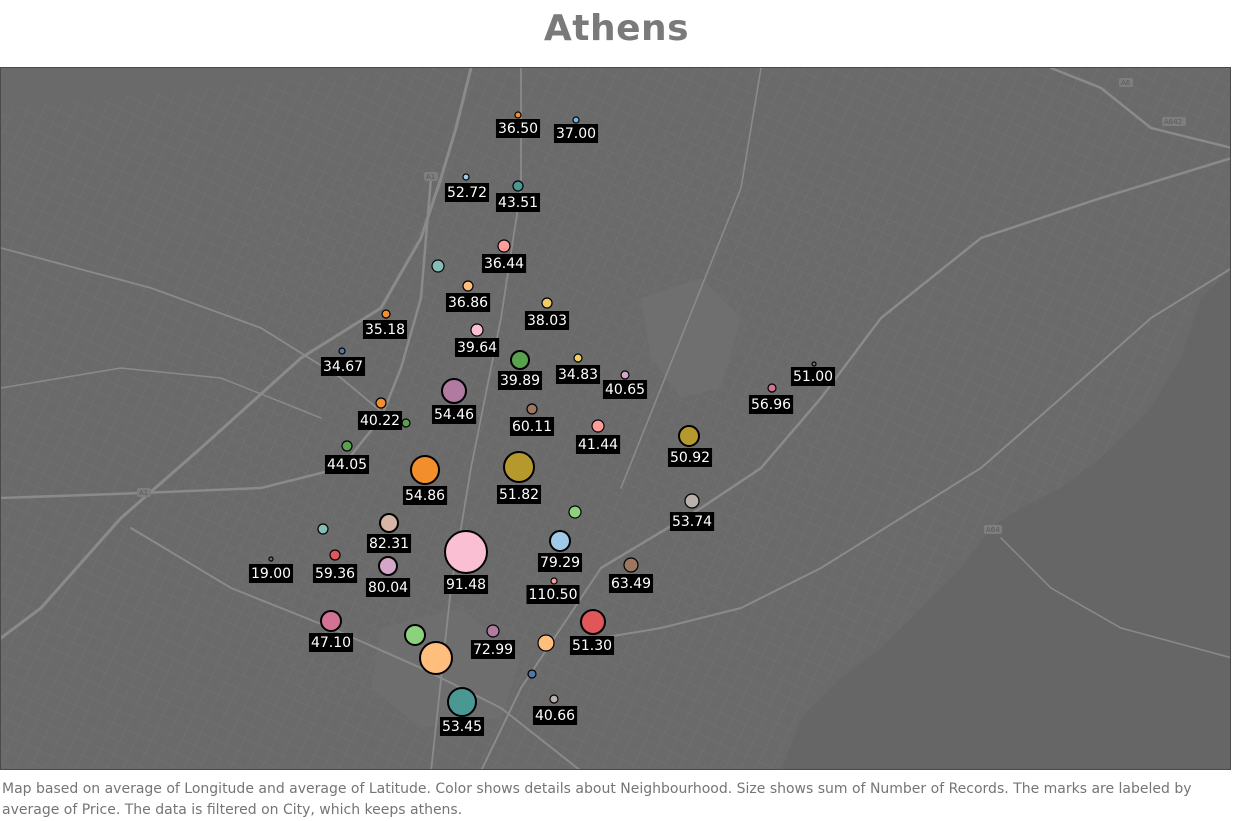  What do you see at coordinates (553, 594) in the screenshot?
I see `map-mark-label: 110.50` at bounding box center [553, 594].